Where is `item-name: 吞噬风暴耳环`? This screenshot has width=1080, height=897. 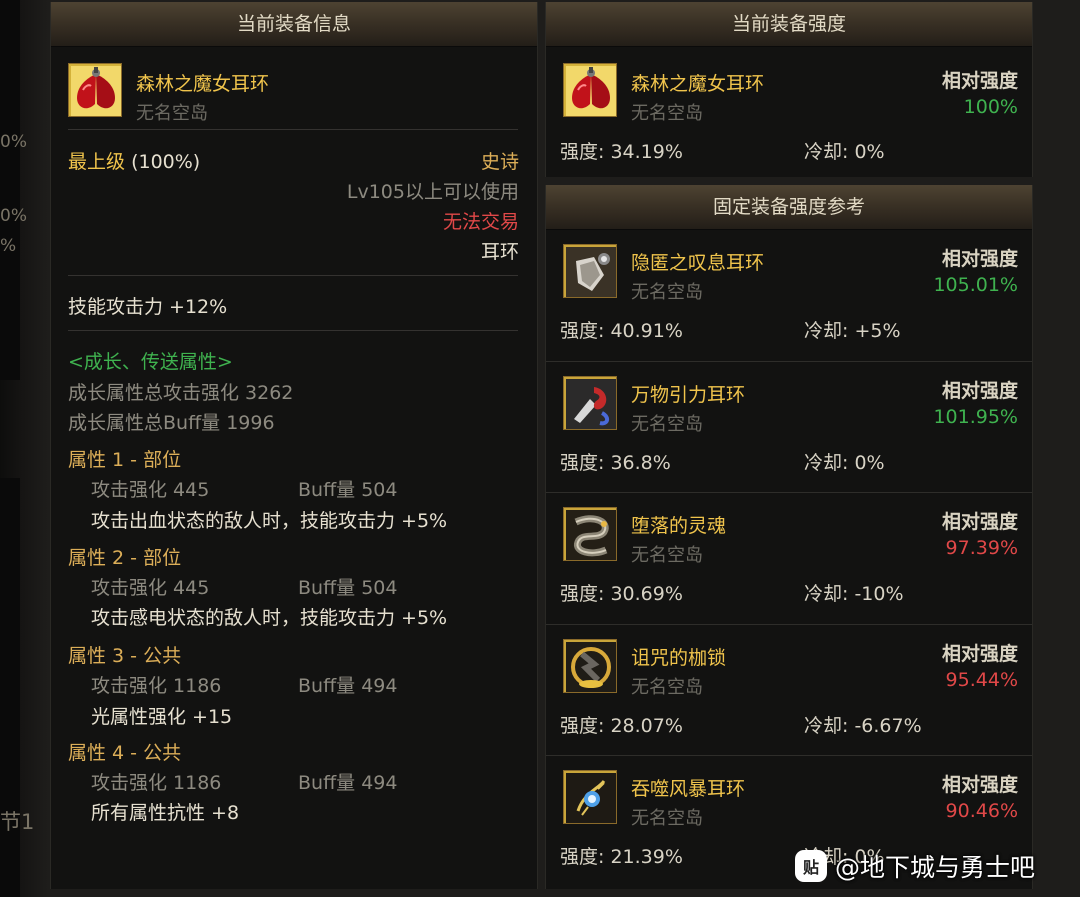 item-name: 吞噬风暴耳环 is located at coordinates (688, 789).